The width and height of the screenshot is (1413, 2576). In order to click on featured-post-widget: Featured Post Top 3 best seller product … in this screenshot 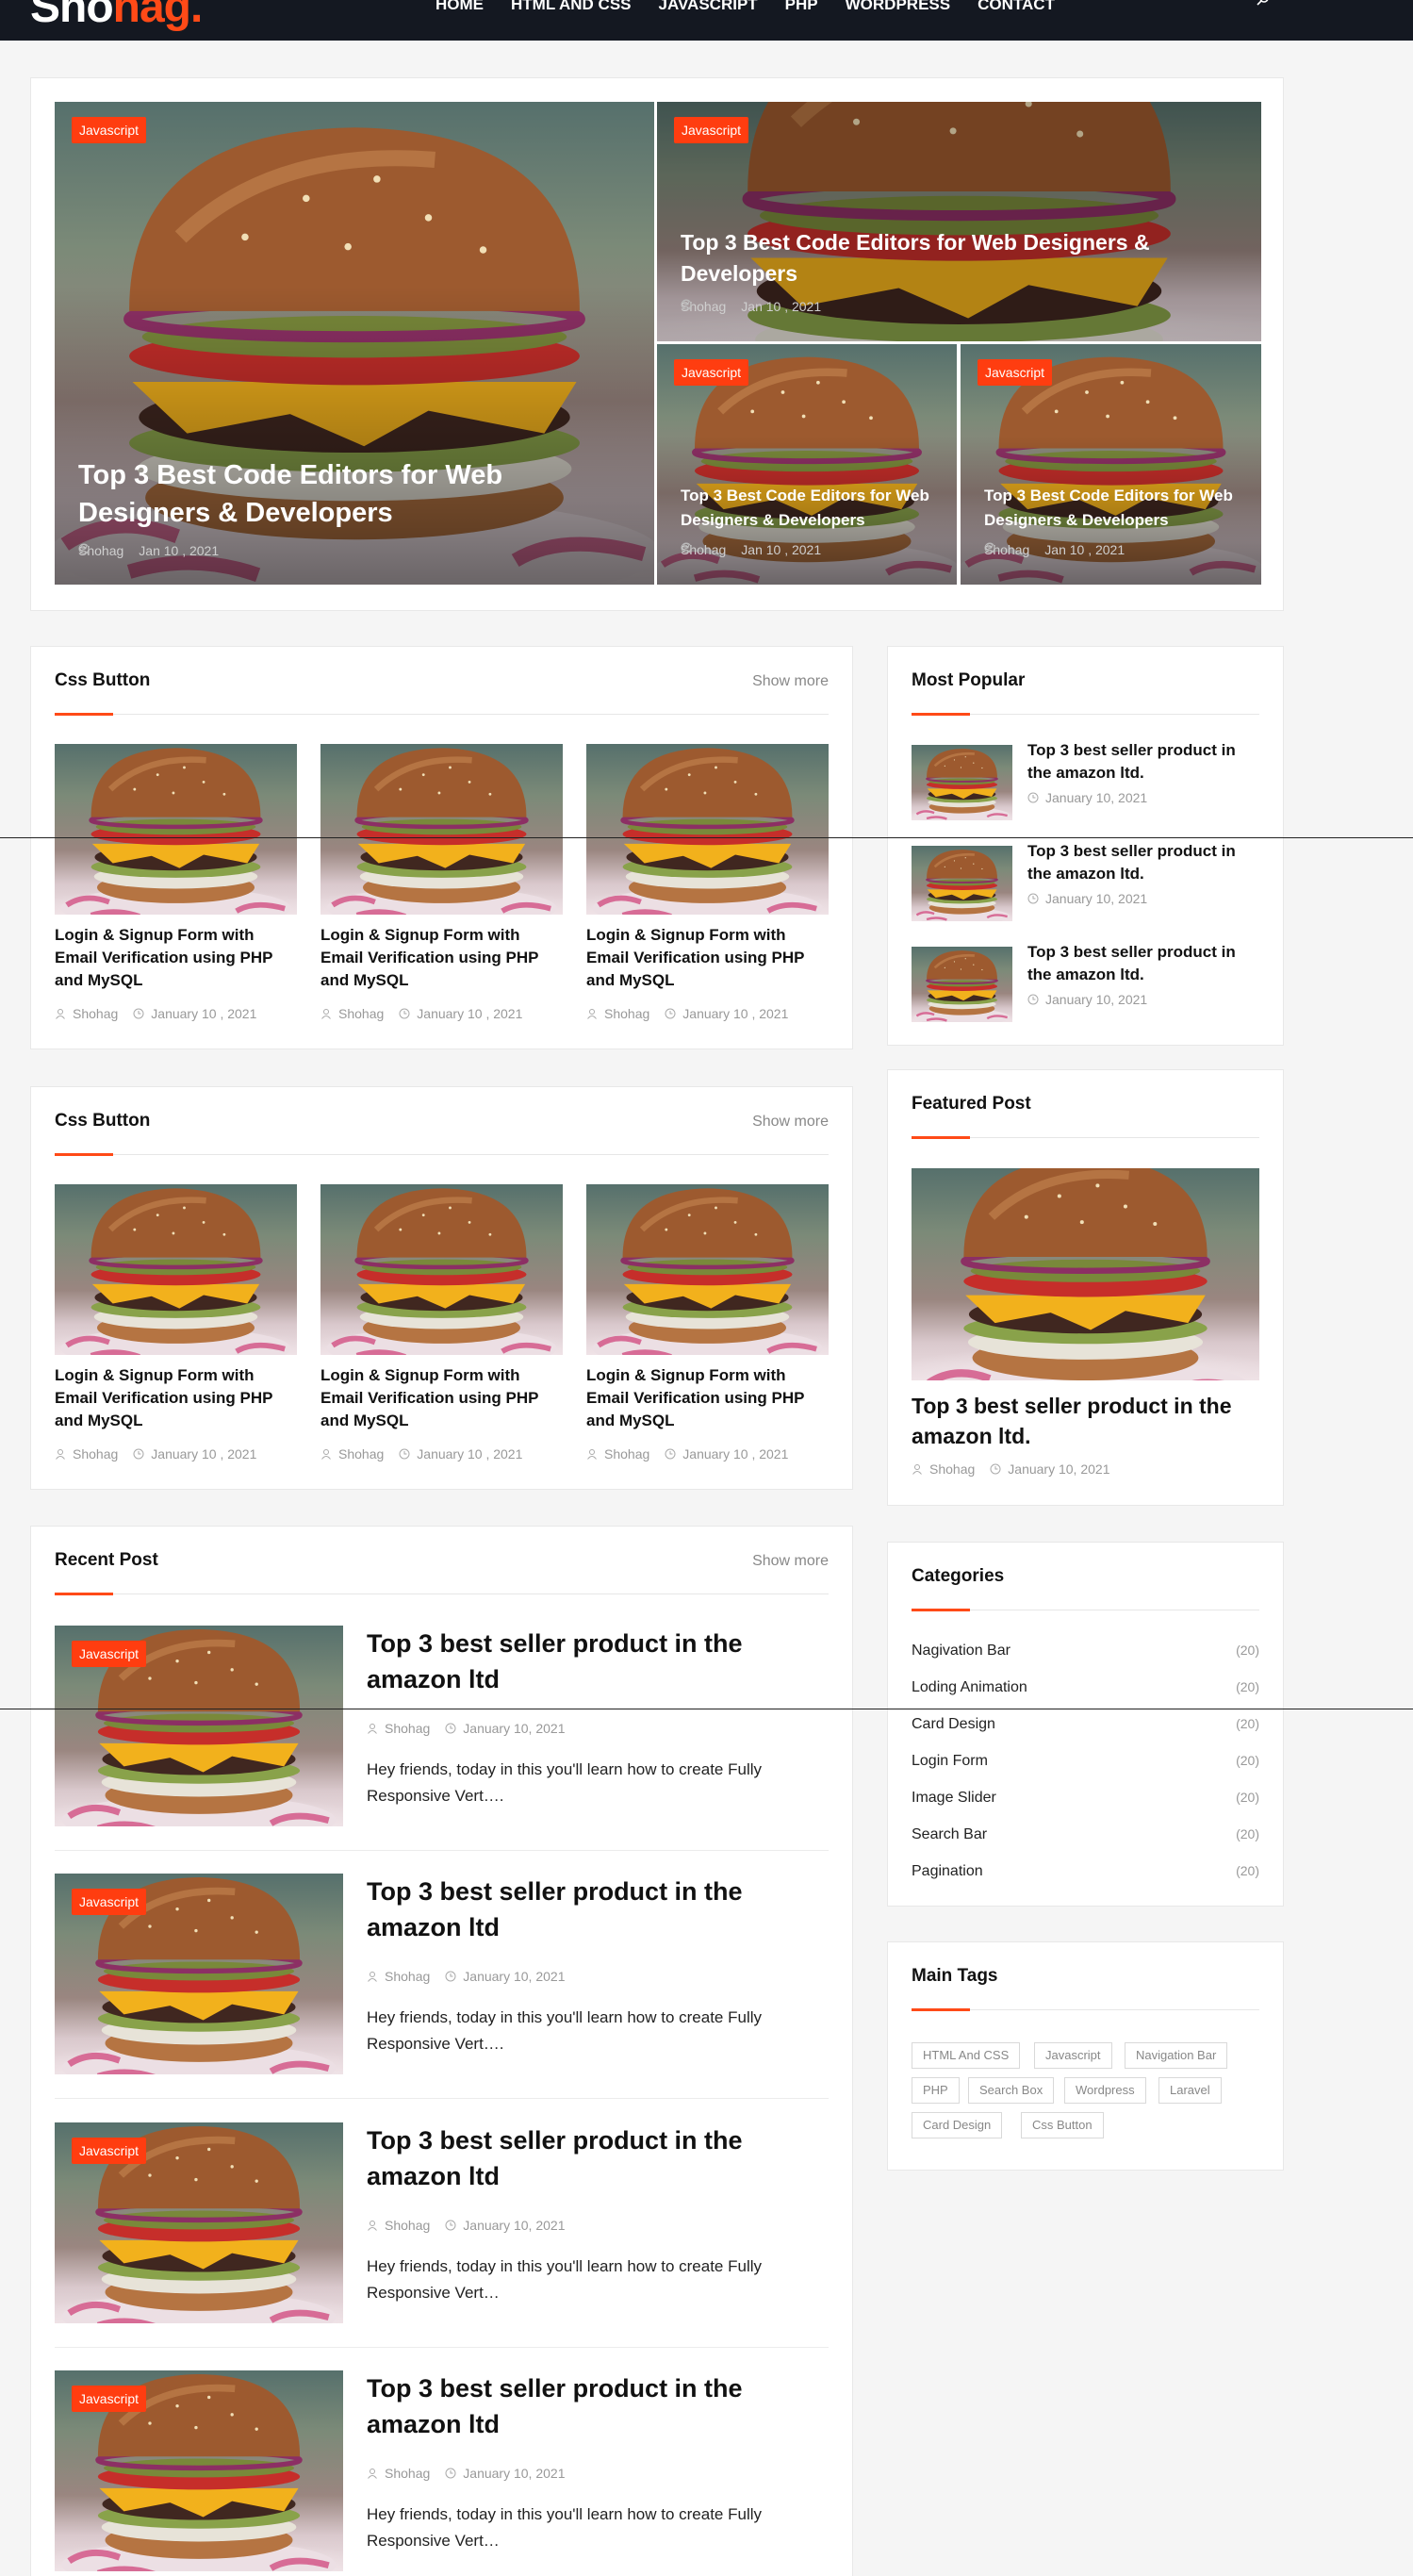, I will do `click(1085, 1287)`.